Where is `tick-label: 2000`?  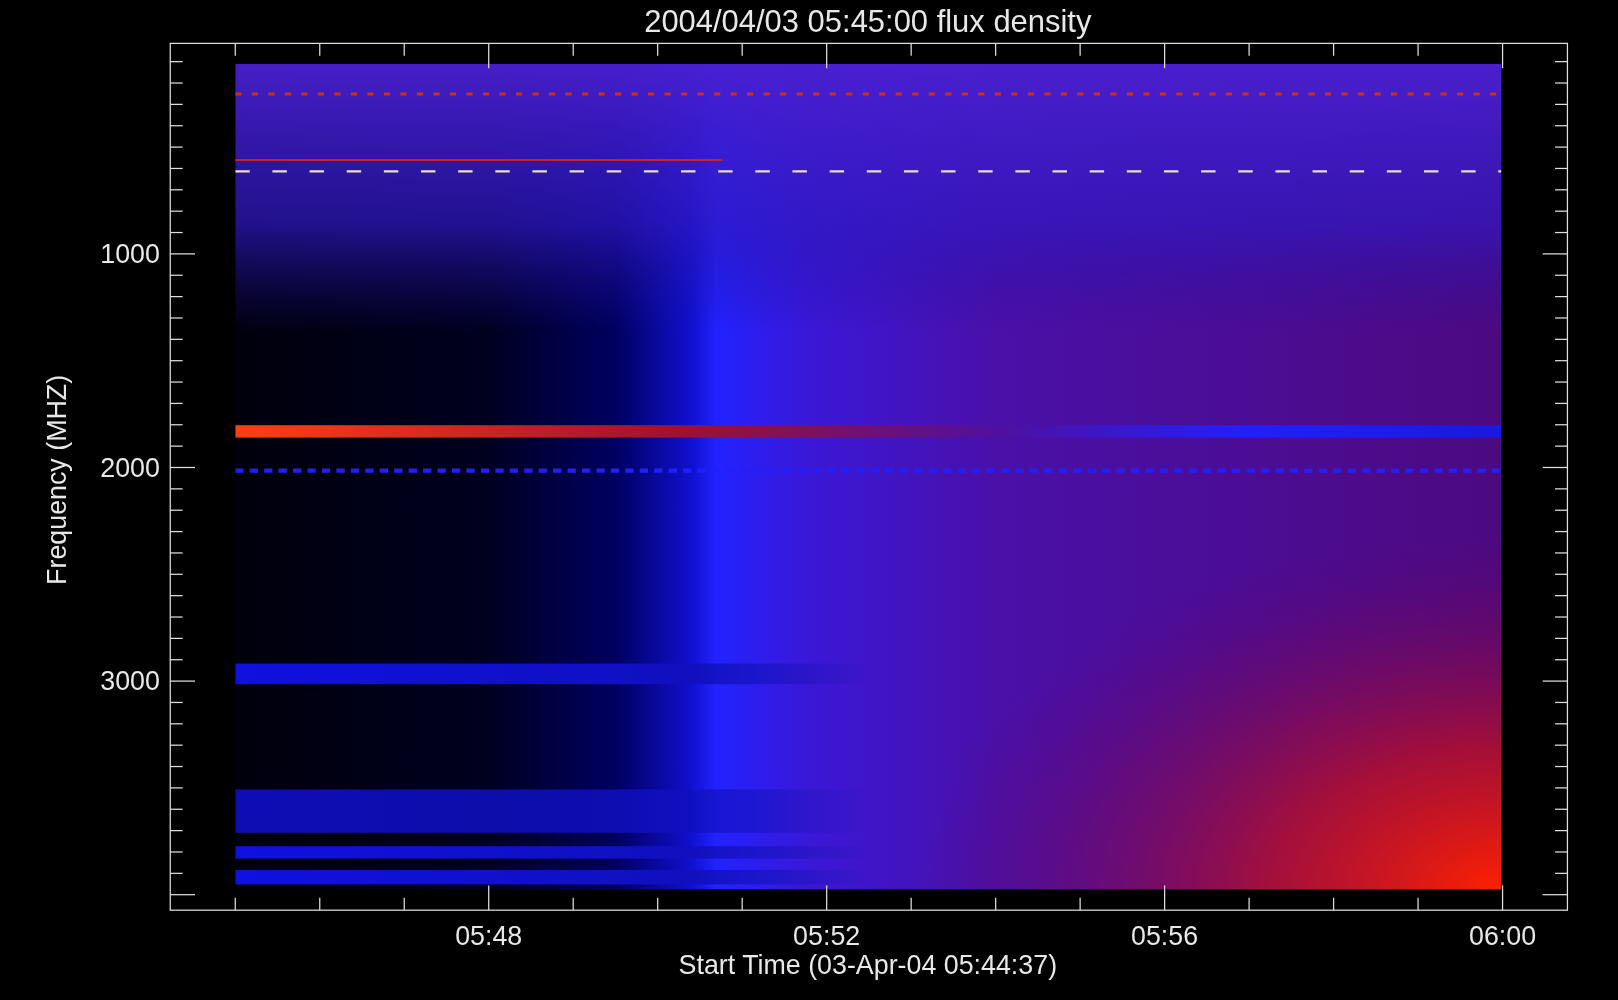 tick-label: 2000 is located at coordinates (130, 467).